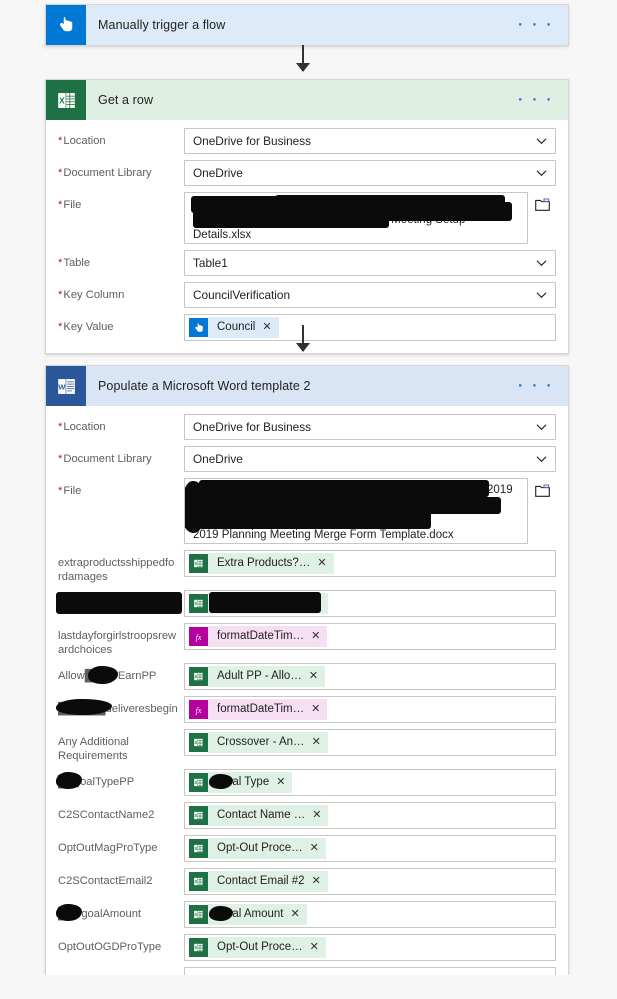 This screenshot has width=617, height=999. Describe the element at coordinates (370, 563) in the screenshot. I see `extraproducts-input: X Extra Products?… ✕` at that location.